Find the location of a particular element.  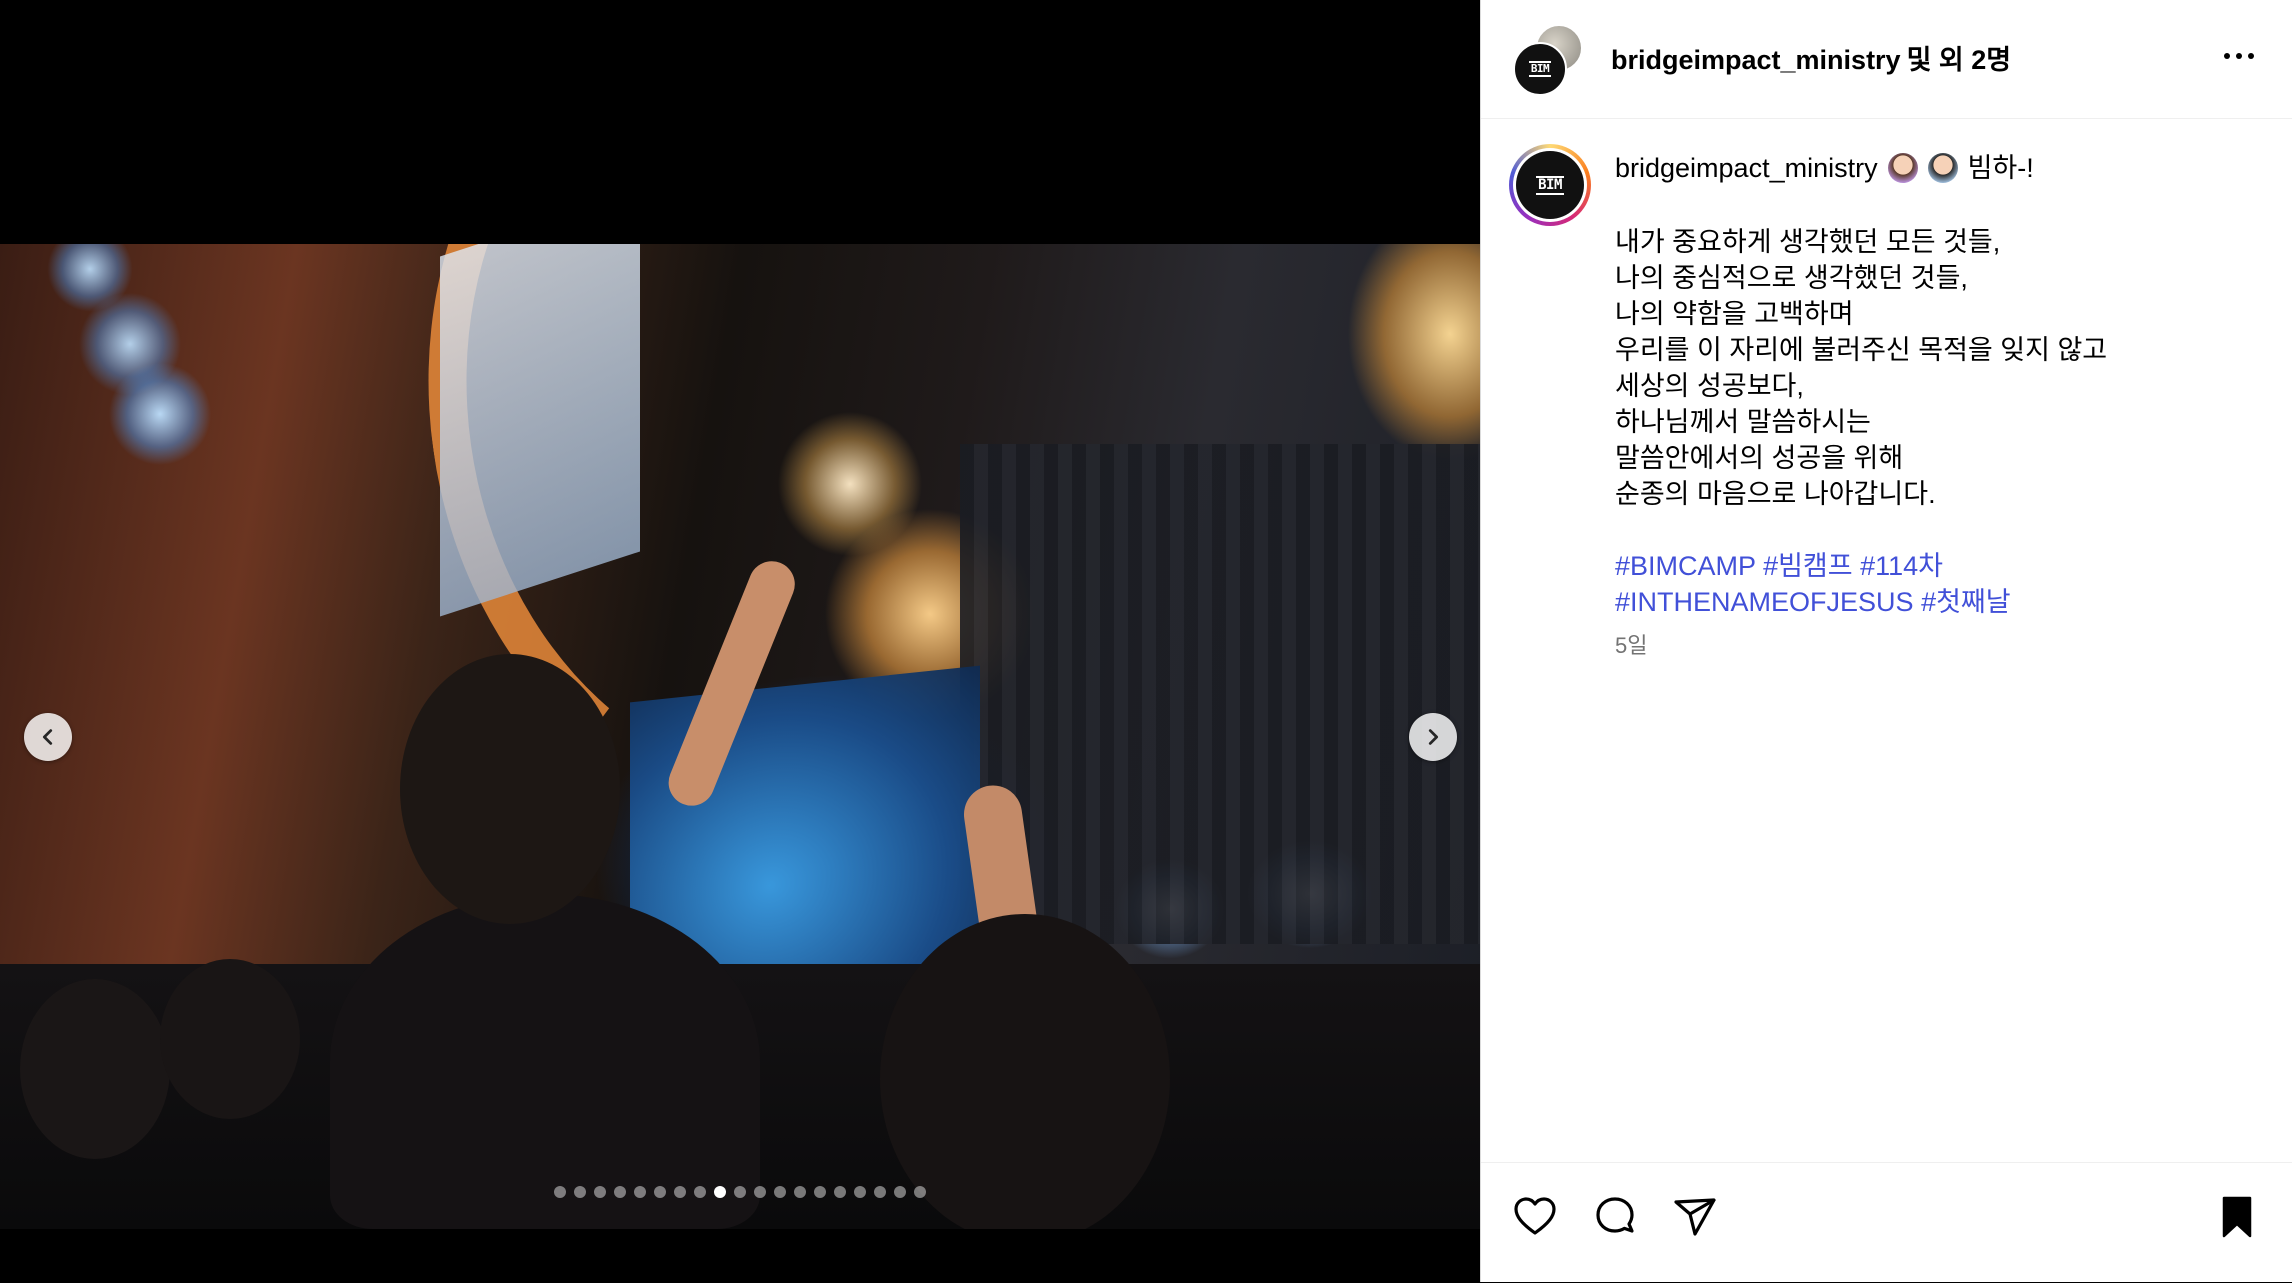

more-options-button is located at coordinates (2239, 56).